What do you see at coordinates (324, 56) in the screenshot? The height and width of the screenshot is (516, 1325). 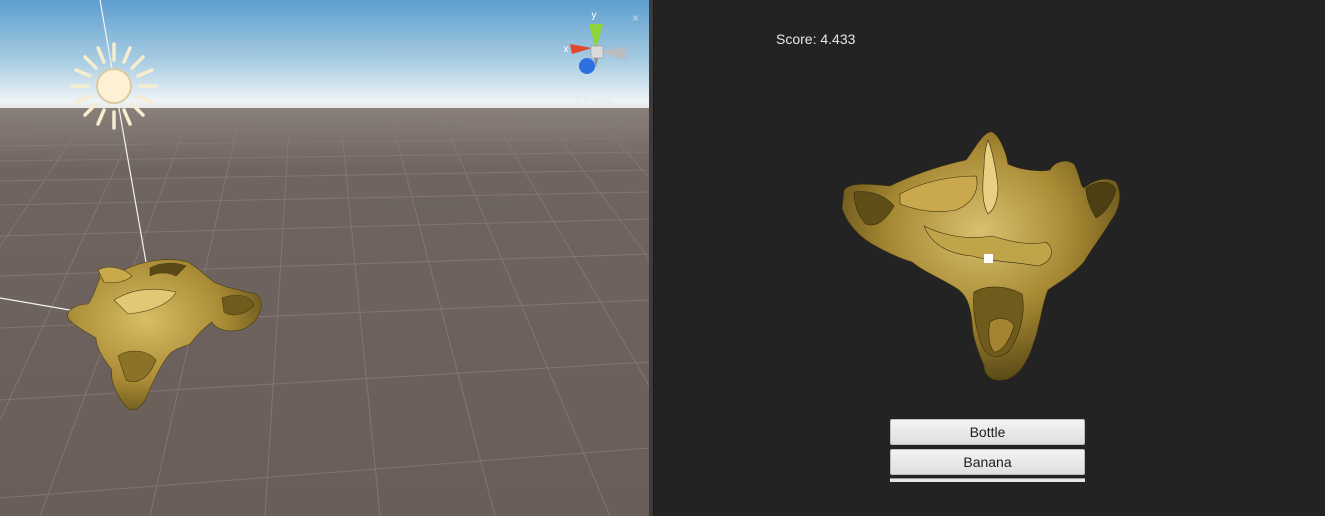 I see `sky` at bounding box center [324, 56].